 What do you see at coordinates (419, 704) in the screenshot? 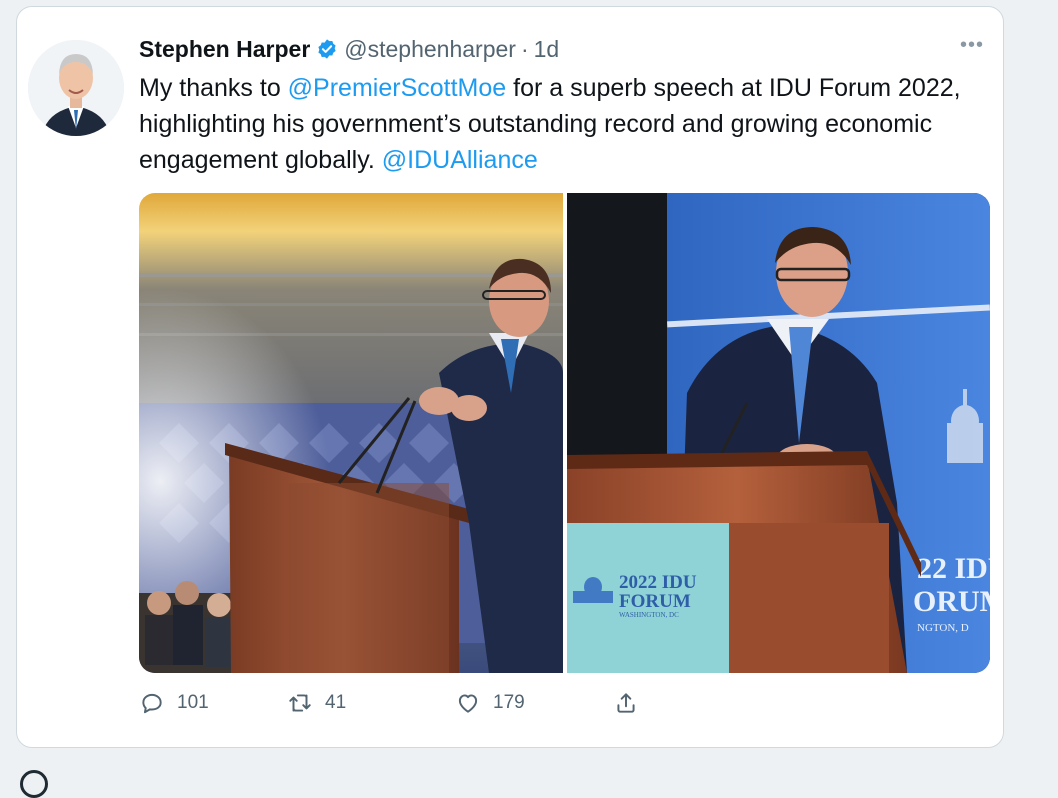
I see `tweet-actions: 101 41 179` at bounding box center [419, 704].